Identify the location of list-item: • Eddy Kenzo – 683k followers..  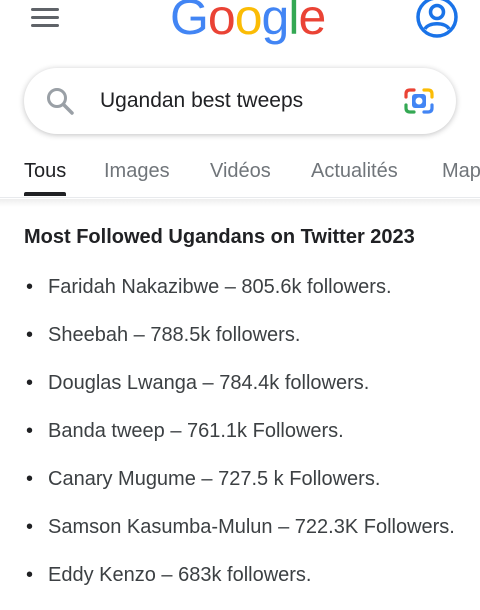
(244, 575).